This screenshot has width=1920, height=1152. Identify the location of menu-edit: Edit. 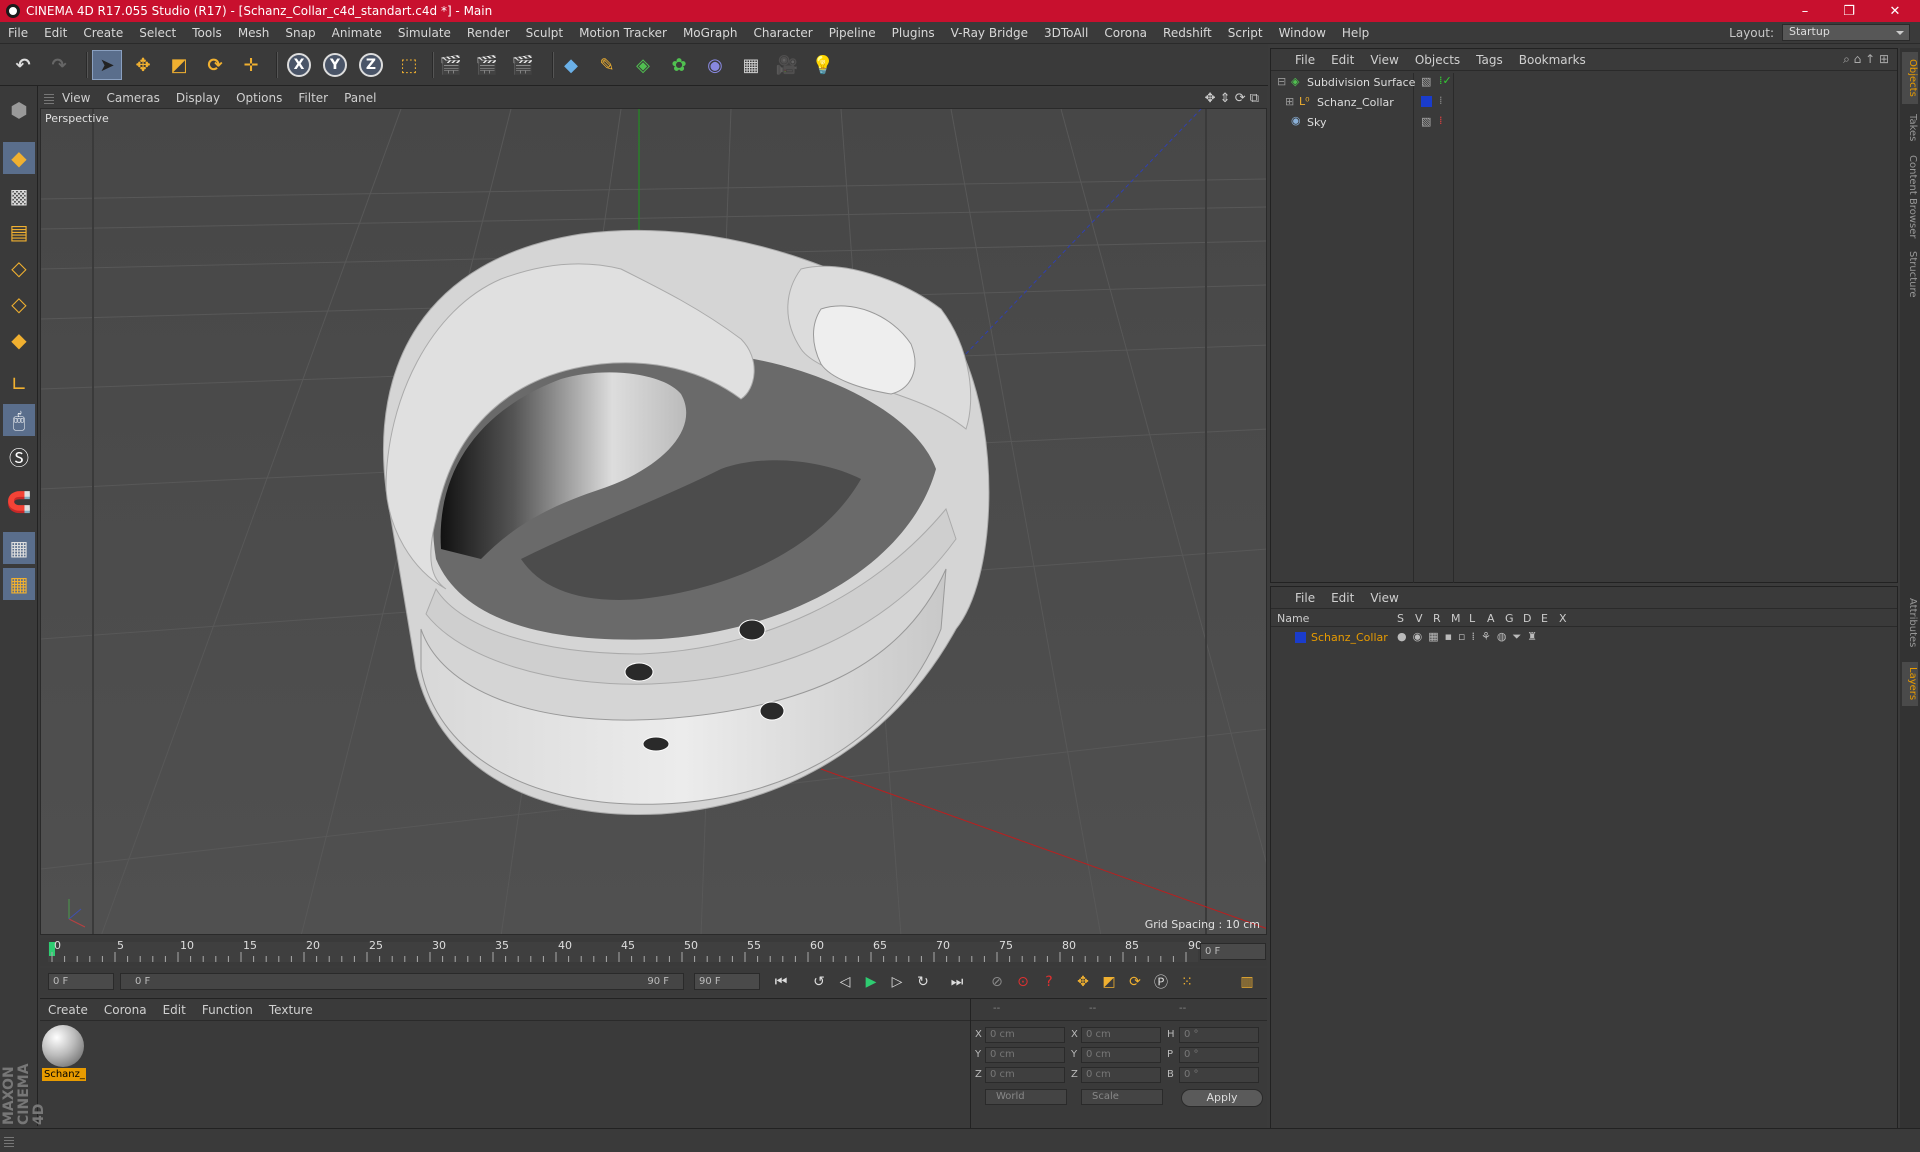
(55, 33).